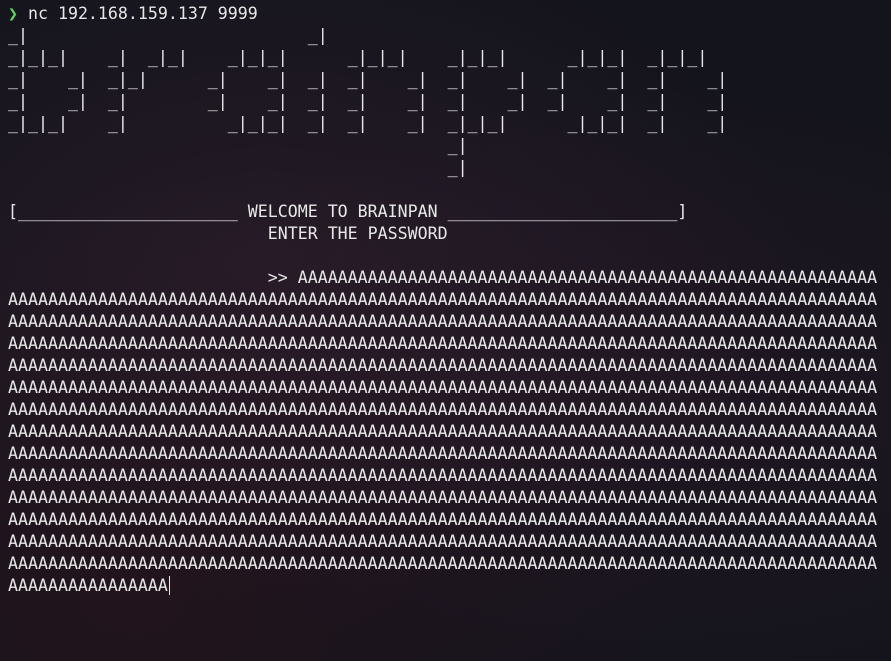 Image resolution: width=891 pixels, height=661 pixels. I want to click on command-line: ❯ nc 192.168.159.137 9999, so click(442, 14).